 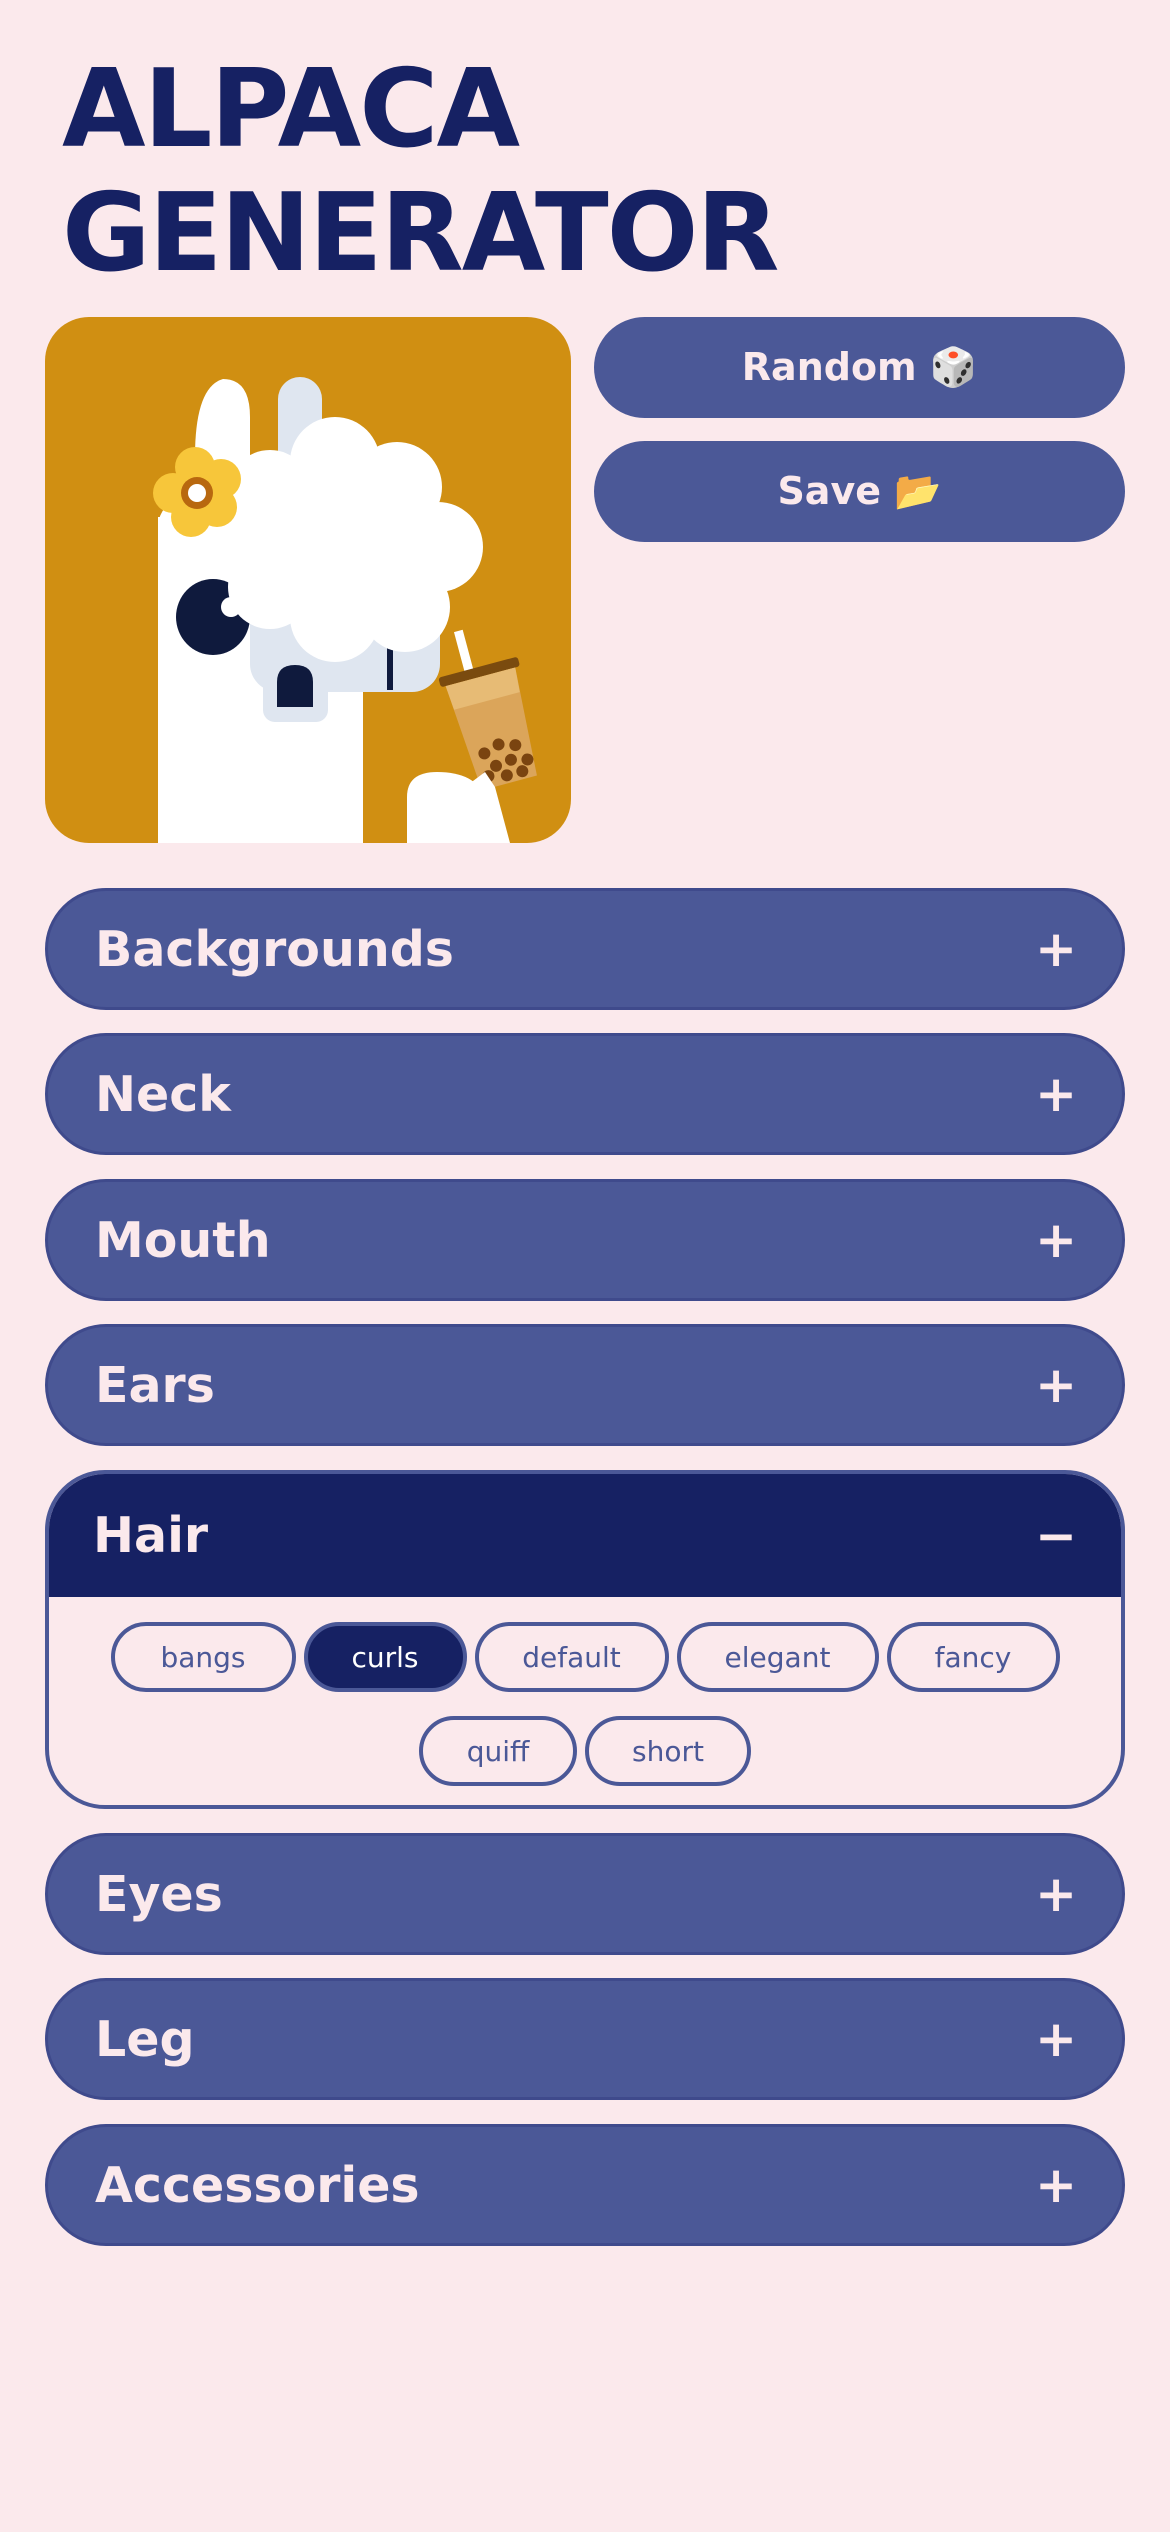 I want to click on save-button-label: Save 📂, so click(x=859, y=491).